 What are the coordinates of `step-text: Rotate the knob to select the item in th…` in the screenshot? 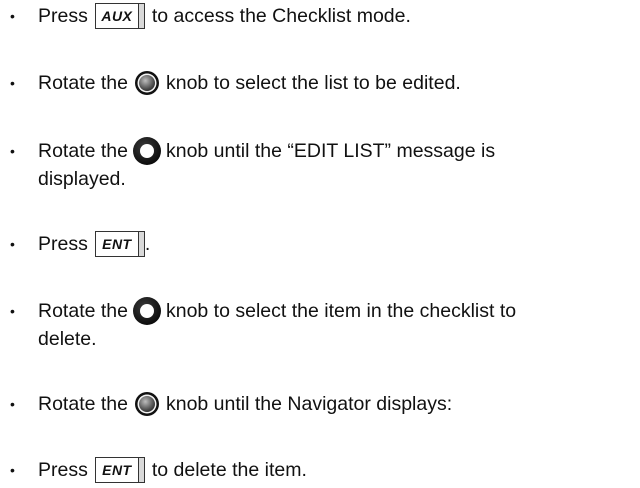 It's located at (336, 325).